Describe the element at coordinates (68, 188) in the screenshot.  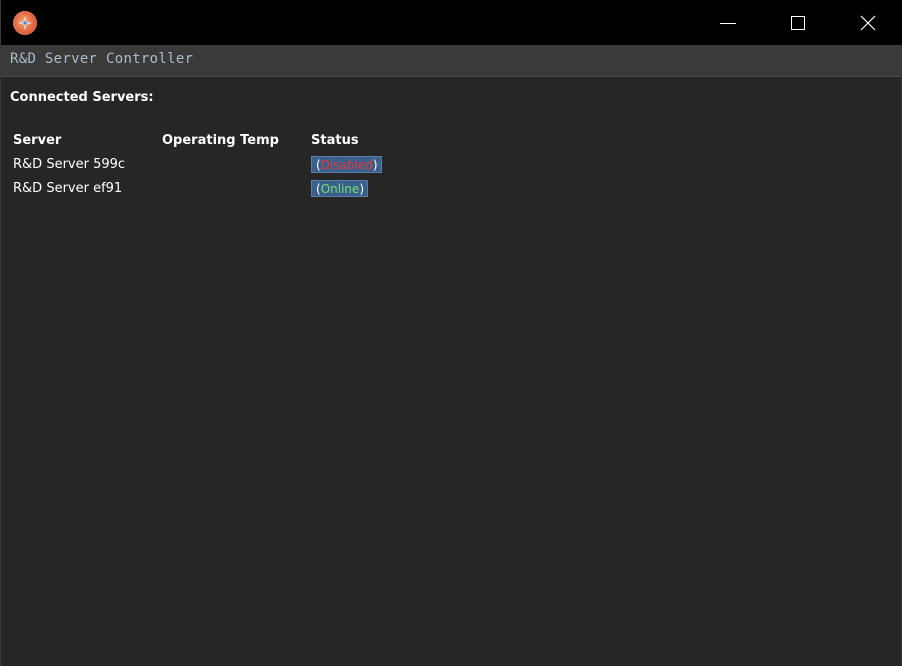
I see `server-name: R&D Server ef91` at that location.